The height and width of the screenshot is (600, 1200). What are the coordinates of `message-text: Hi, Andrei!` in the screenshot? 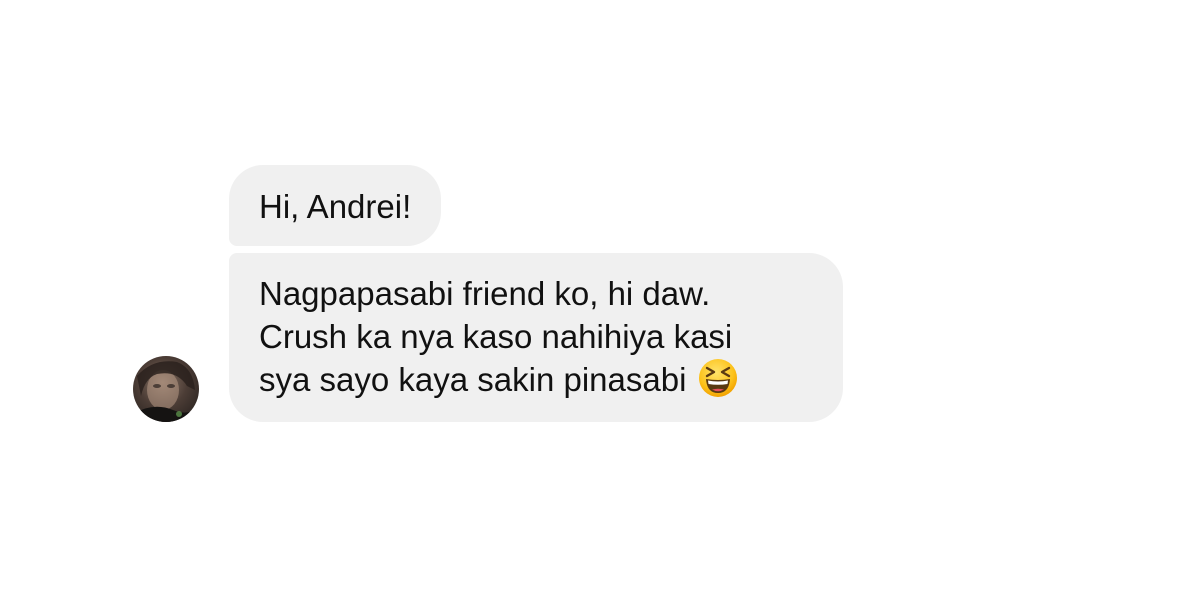 It's located at (335, 206).